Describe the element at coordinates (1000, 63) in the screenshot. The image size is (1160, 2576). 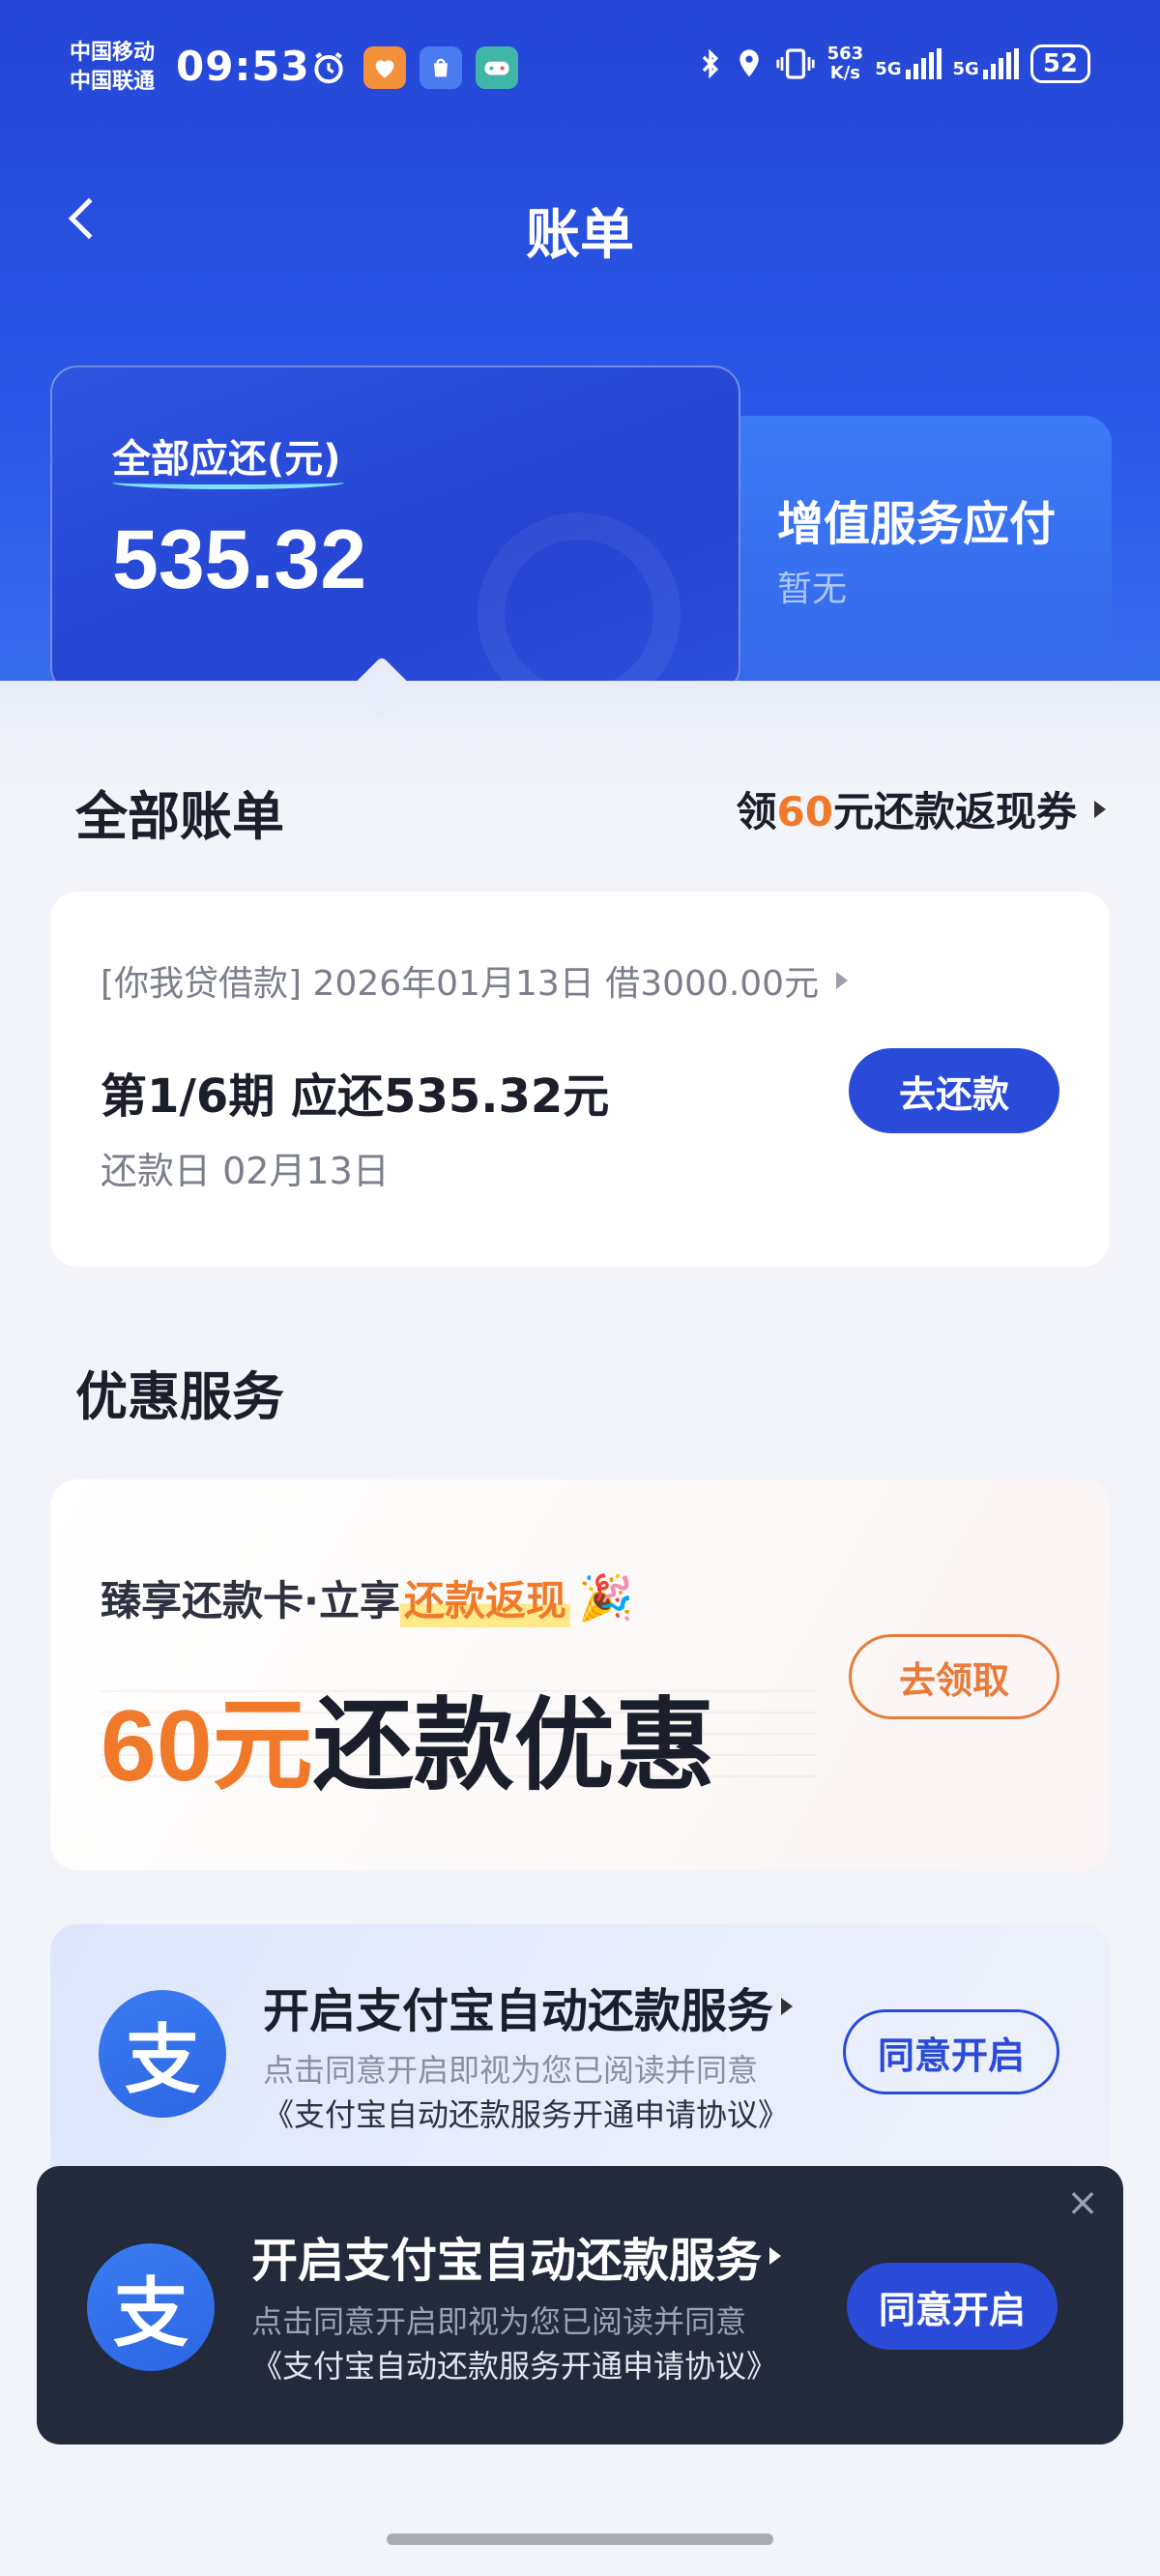
I see `signal-2-bars-icon` at that location.